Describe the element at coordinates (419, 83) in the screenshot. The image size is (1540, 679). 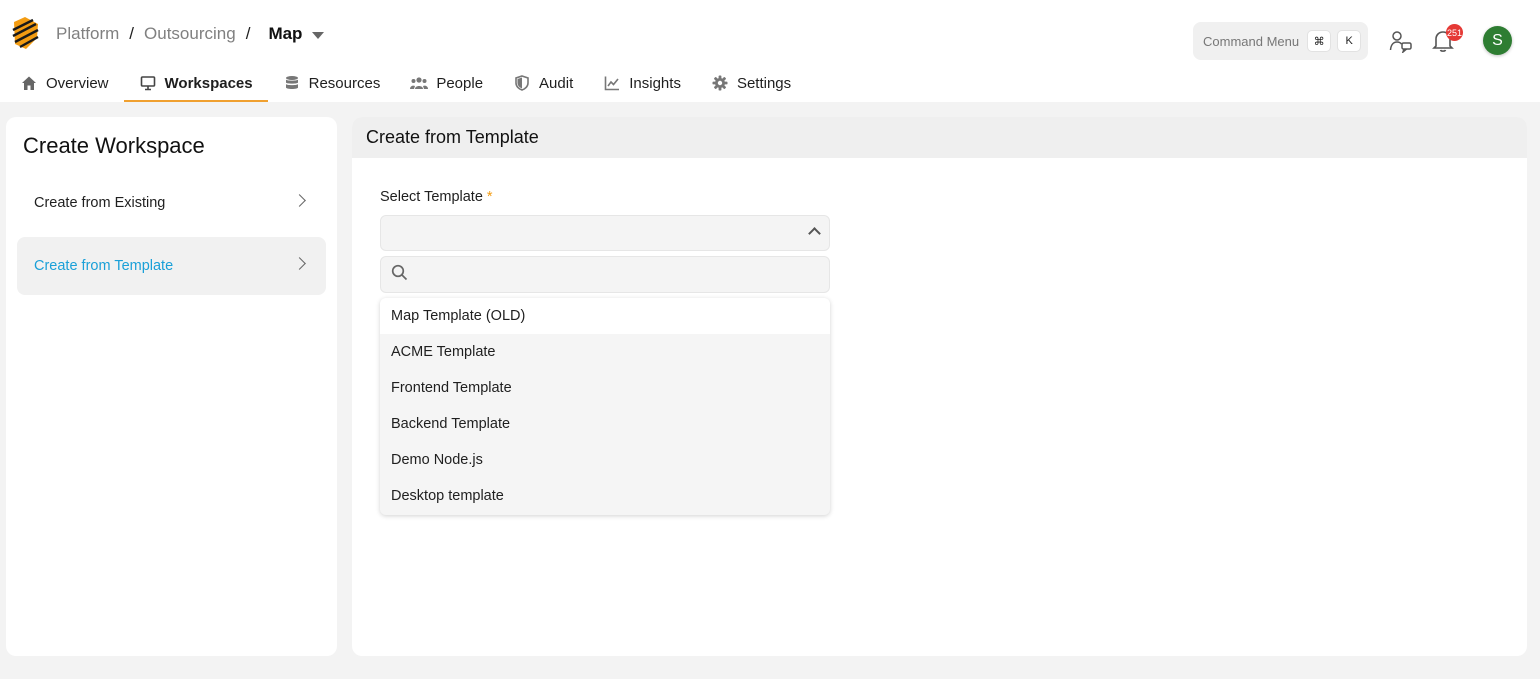
I see `people-icon` at that location.